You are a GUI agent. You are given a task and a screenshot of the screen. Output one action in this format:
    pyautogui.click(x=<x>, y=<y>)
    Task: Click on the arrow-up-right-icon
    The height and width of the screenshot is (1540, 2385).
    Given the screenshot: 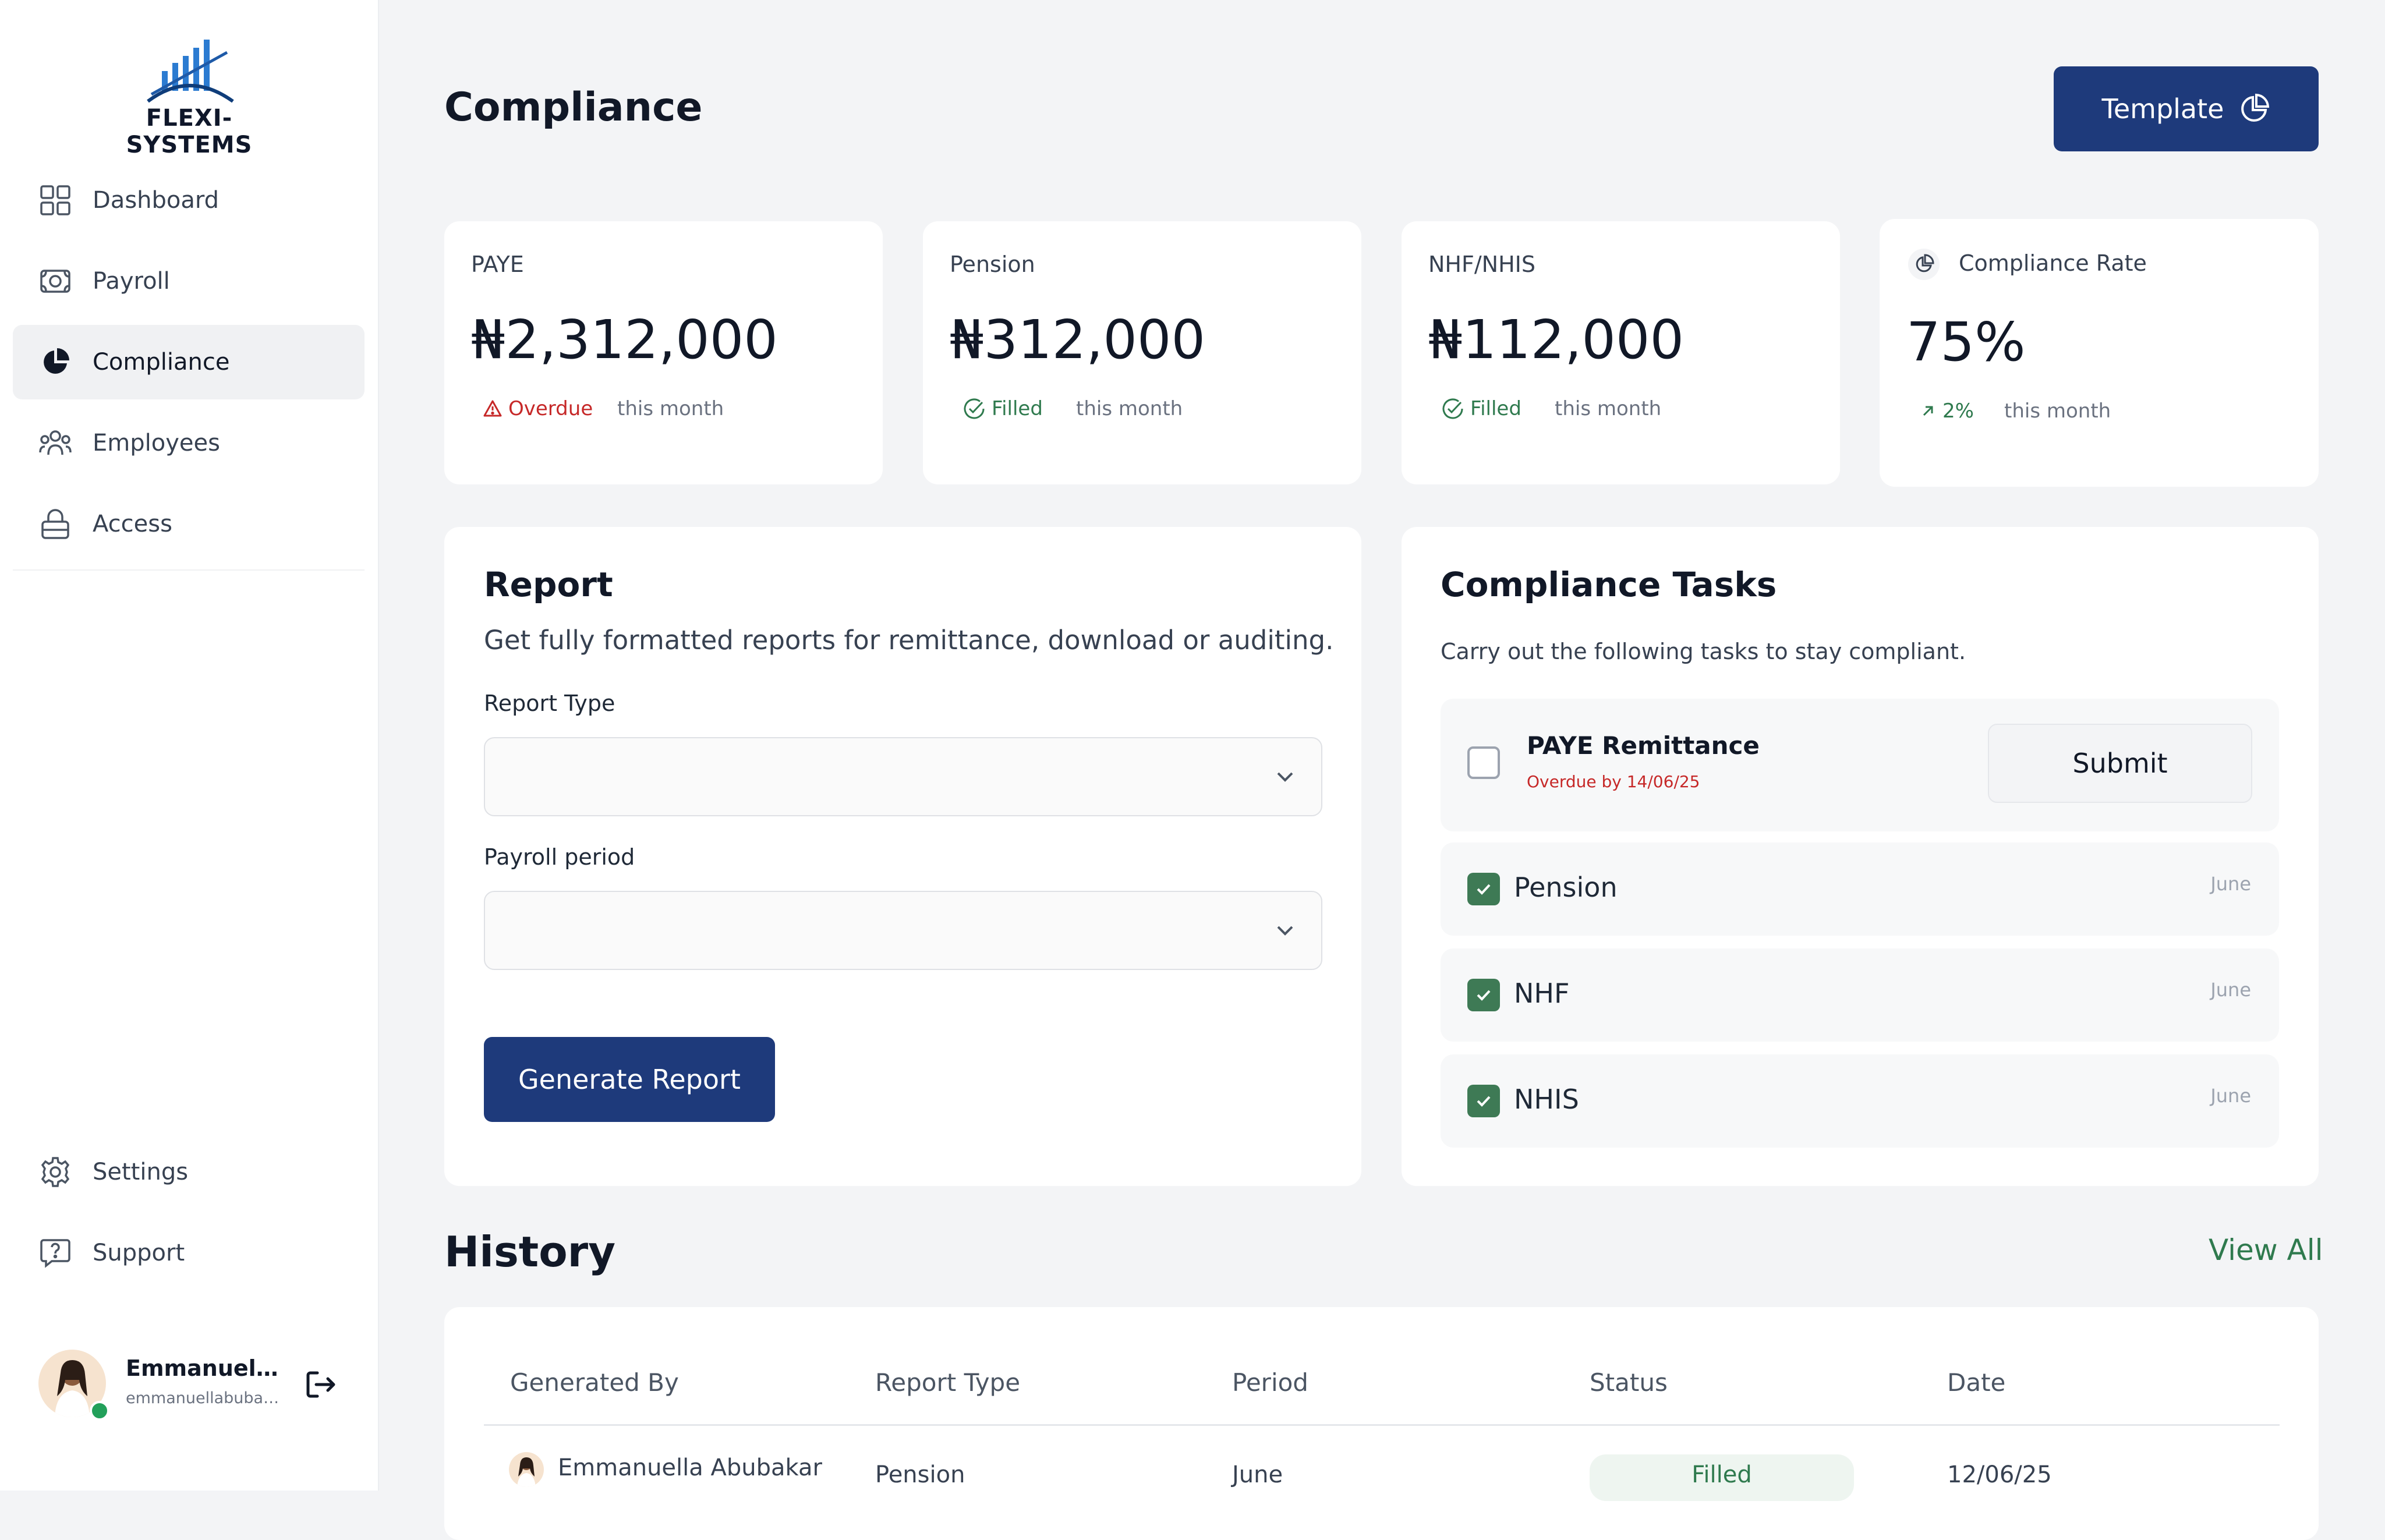 What is the action you would take?
    pyautogui.click(x=1928, y=411)
    